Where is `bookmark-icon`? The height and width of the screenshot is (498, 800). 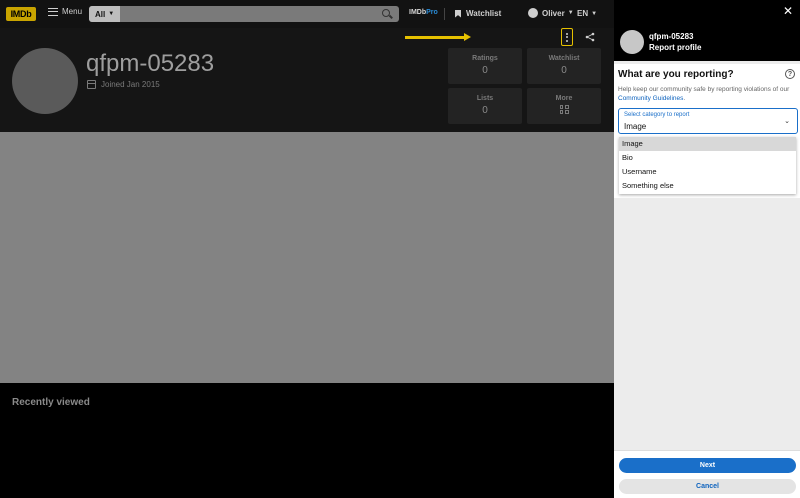 bookmark-icon is located at coordinates (458, 13).